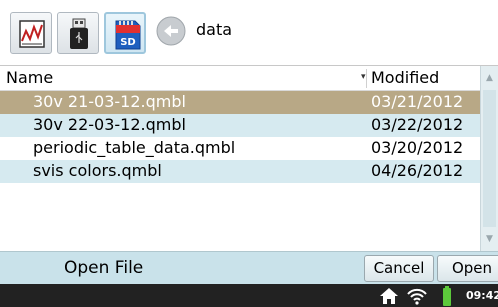 Image resolution: width=498 pixels, height=307 pixels. Describe the element at coordinates (249, 295) in the screenshot. I see `status-bar: 09:42A` at that location.